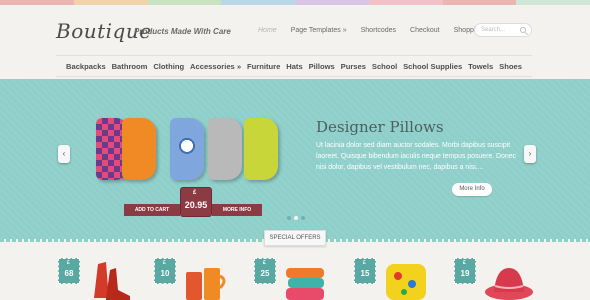 The width and height of the screenshot is (590, 300). I want to click on slider-prev-arrow: ‹, so click(64, 154).